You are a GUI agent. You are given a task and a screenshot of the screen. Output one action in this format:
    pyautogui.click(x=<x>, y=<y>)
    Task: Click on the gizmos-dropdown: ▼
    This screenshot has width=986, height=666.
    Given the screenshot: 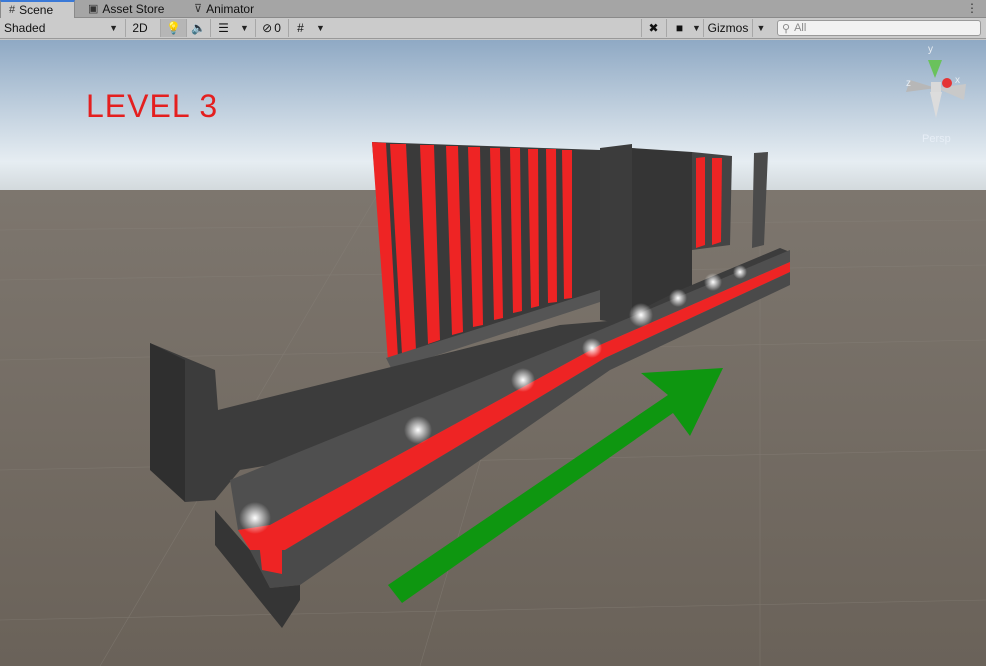 What is the action you would take?
    pyautogui.click(x=760, y=28)
    